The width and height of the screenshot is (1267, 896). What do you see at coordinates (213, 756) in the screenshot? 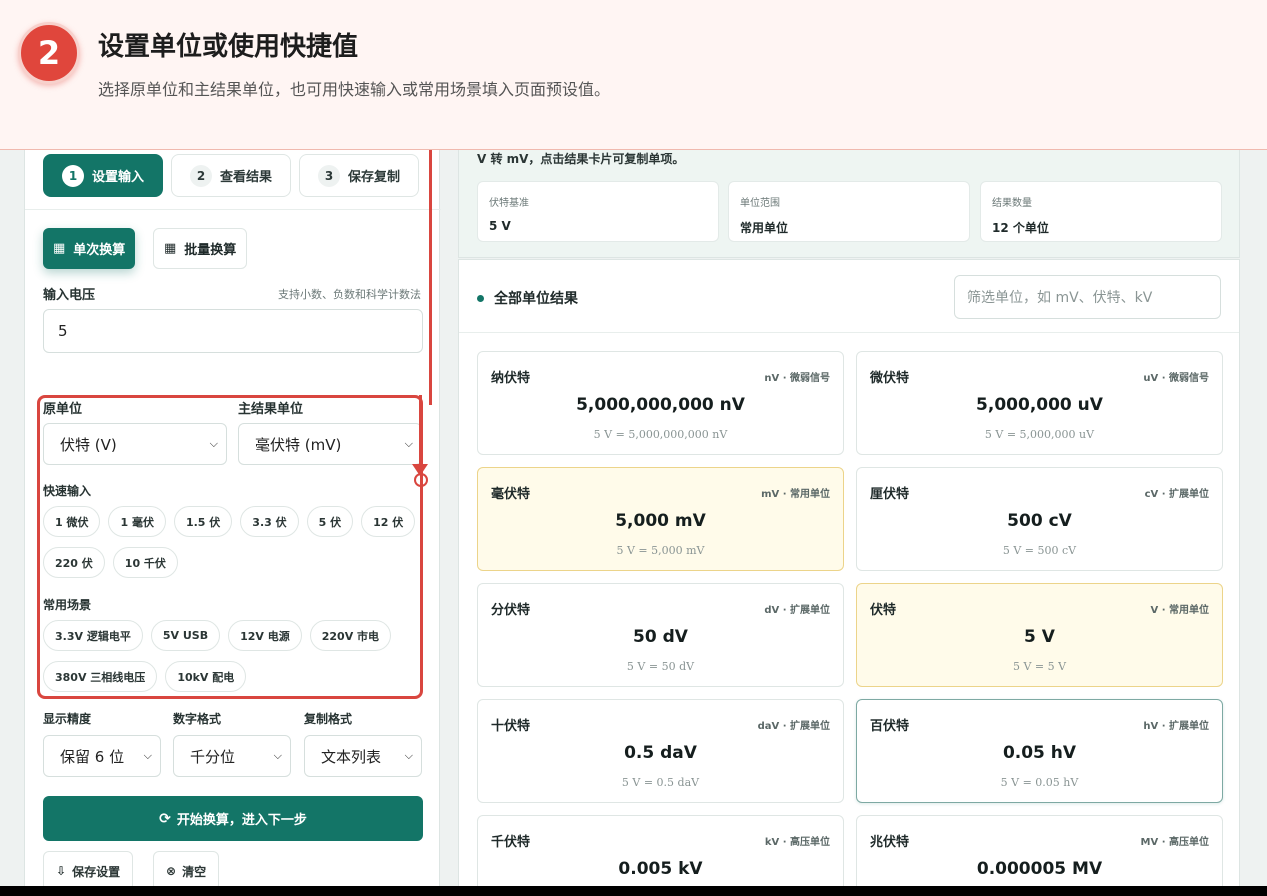
I see `number-format-value: 千分位` at bounding box center [213, 756].